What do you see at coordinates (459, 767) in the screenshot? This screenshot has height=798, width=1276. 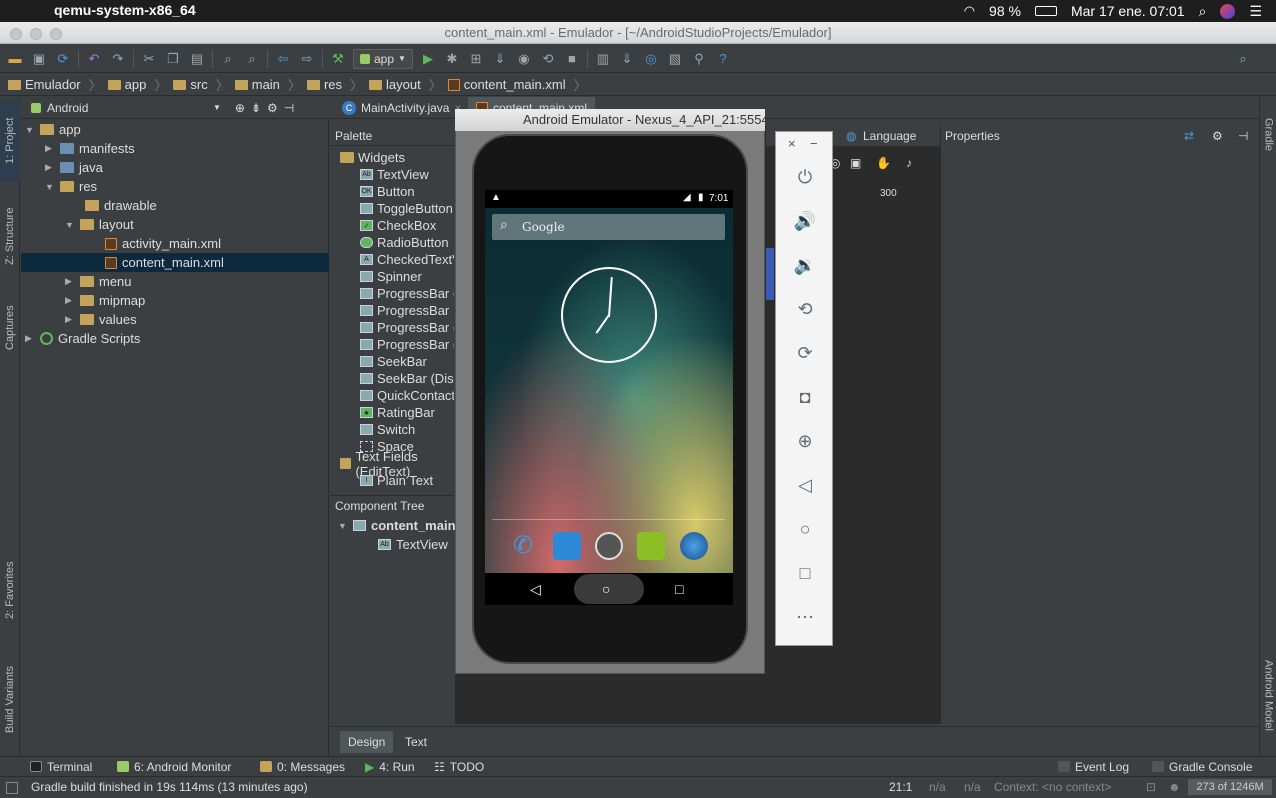 I see `tool-todo: ☷ TODO` at bounding box center [459, 767].